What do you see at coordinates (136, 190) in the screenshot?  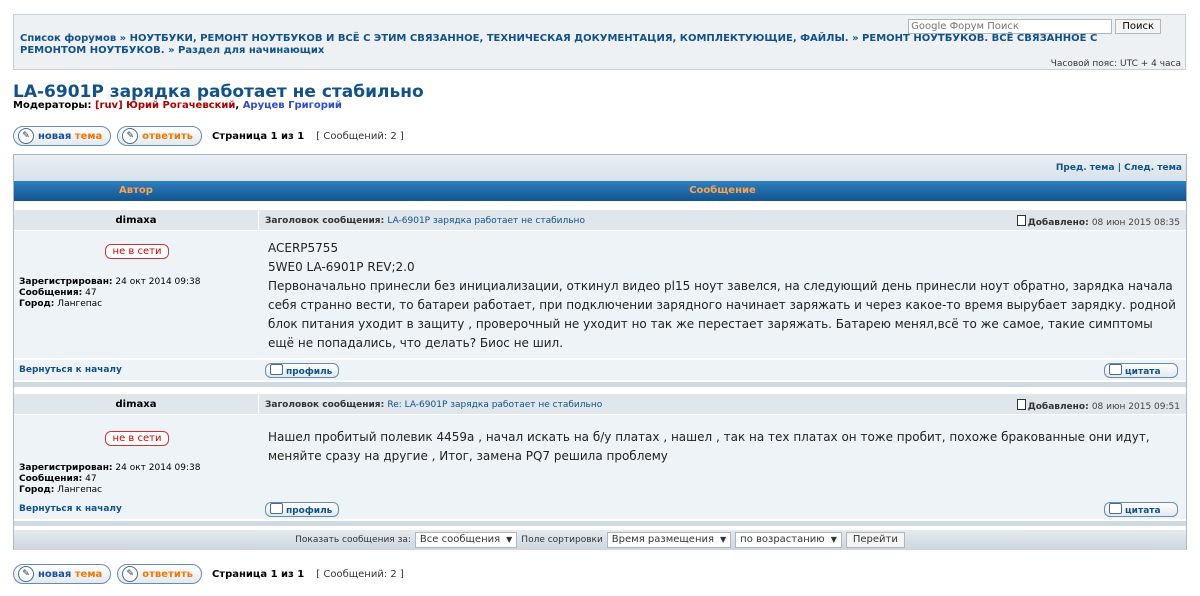 I see `author-column-header: Автор` at bounding box center [136, 190].